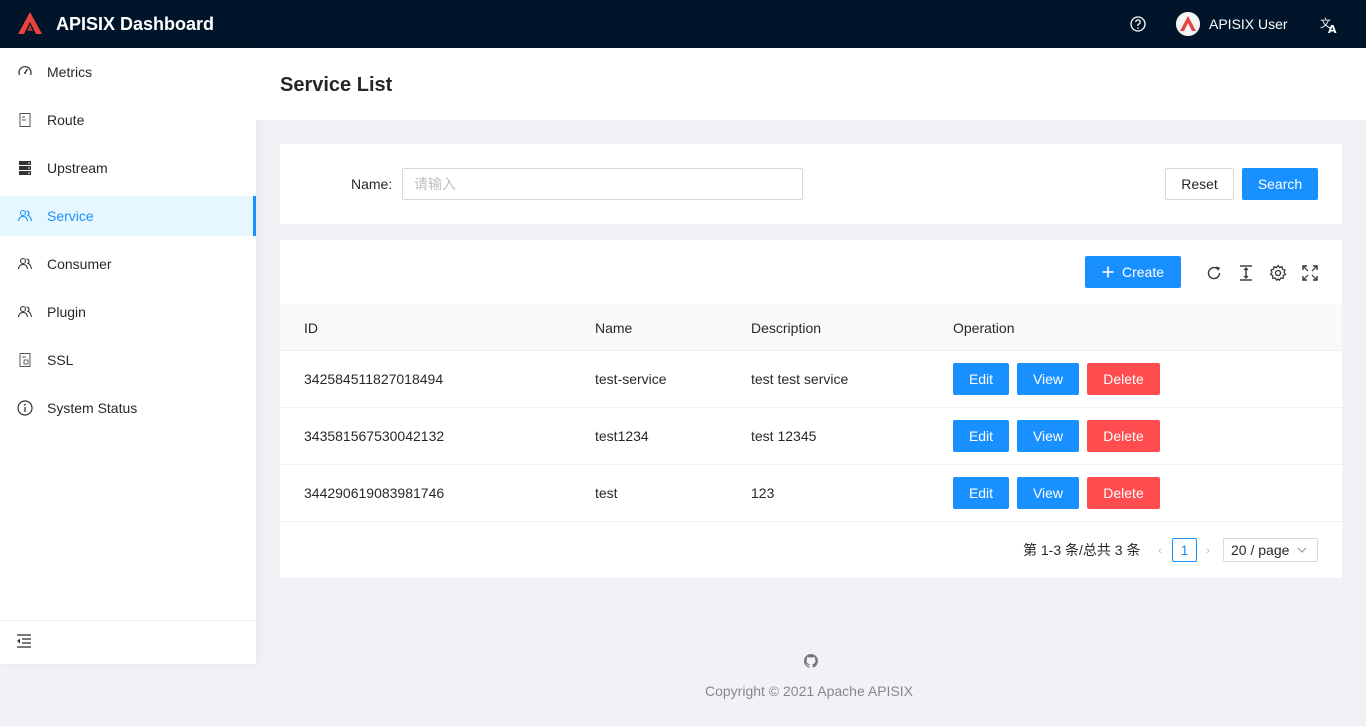 The width and height of the screenshot is (1366, 726). I want to click on cell-name: test, so click(606, 493).